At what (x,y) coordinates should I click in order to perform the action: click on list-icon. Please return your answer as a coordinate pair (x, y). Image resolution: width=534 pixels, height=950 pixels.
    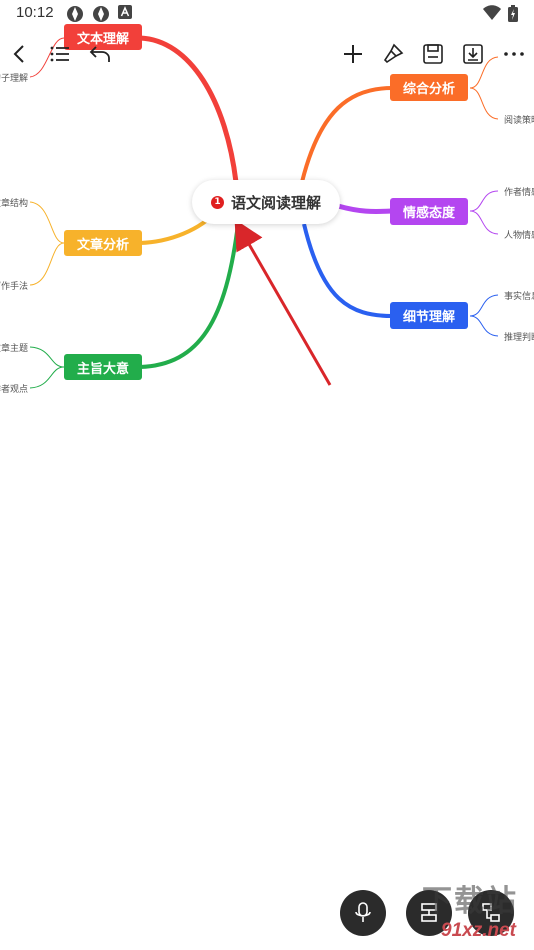
    Looking at the image, I should click on (59, 54).